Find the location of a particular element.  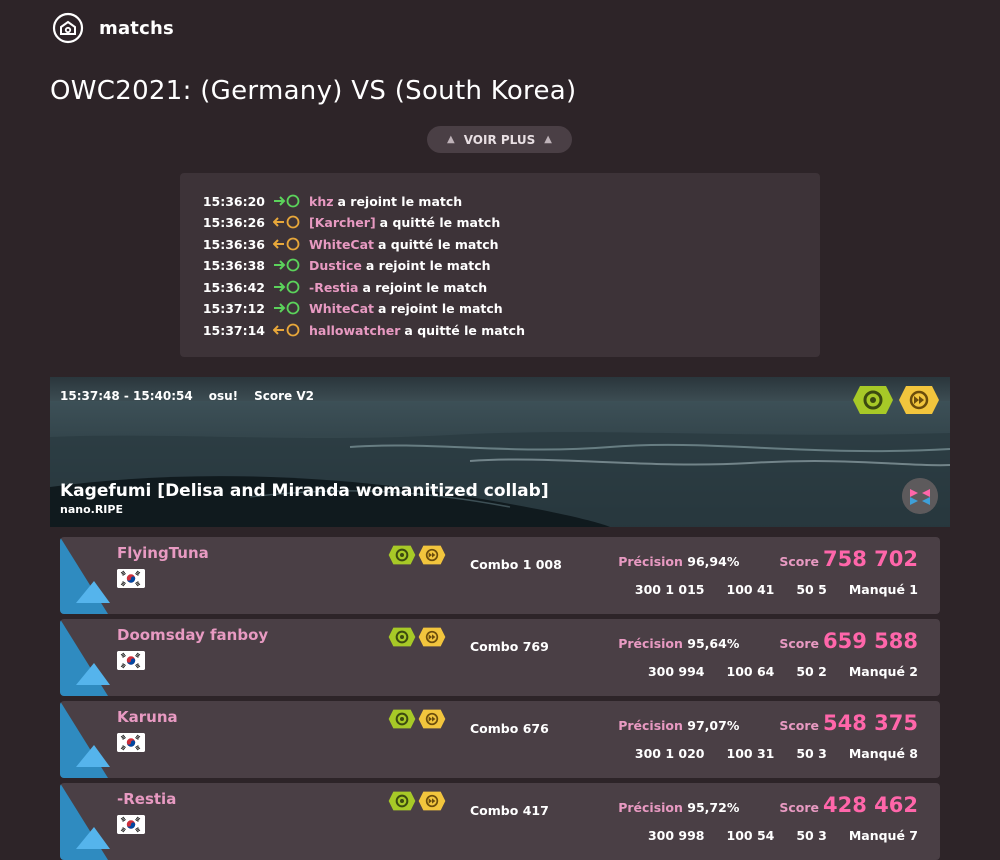

count-300: 300 998 is located at coordinates (676, 835).